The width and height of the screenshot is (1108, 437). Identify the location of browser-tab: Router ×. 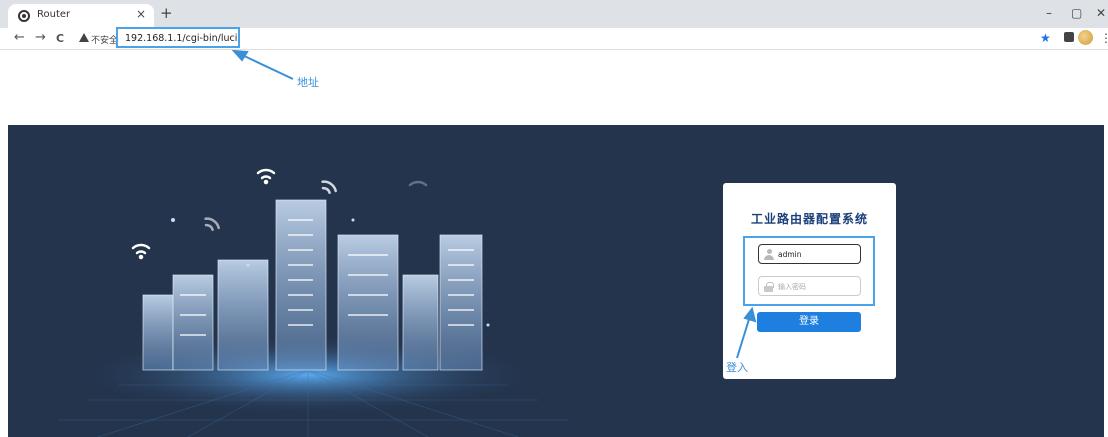
(81, 16).